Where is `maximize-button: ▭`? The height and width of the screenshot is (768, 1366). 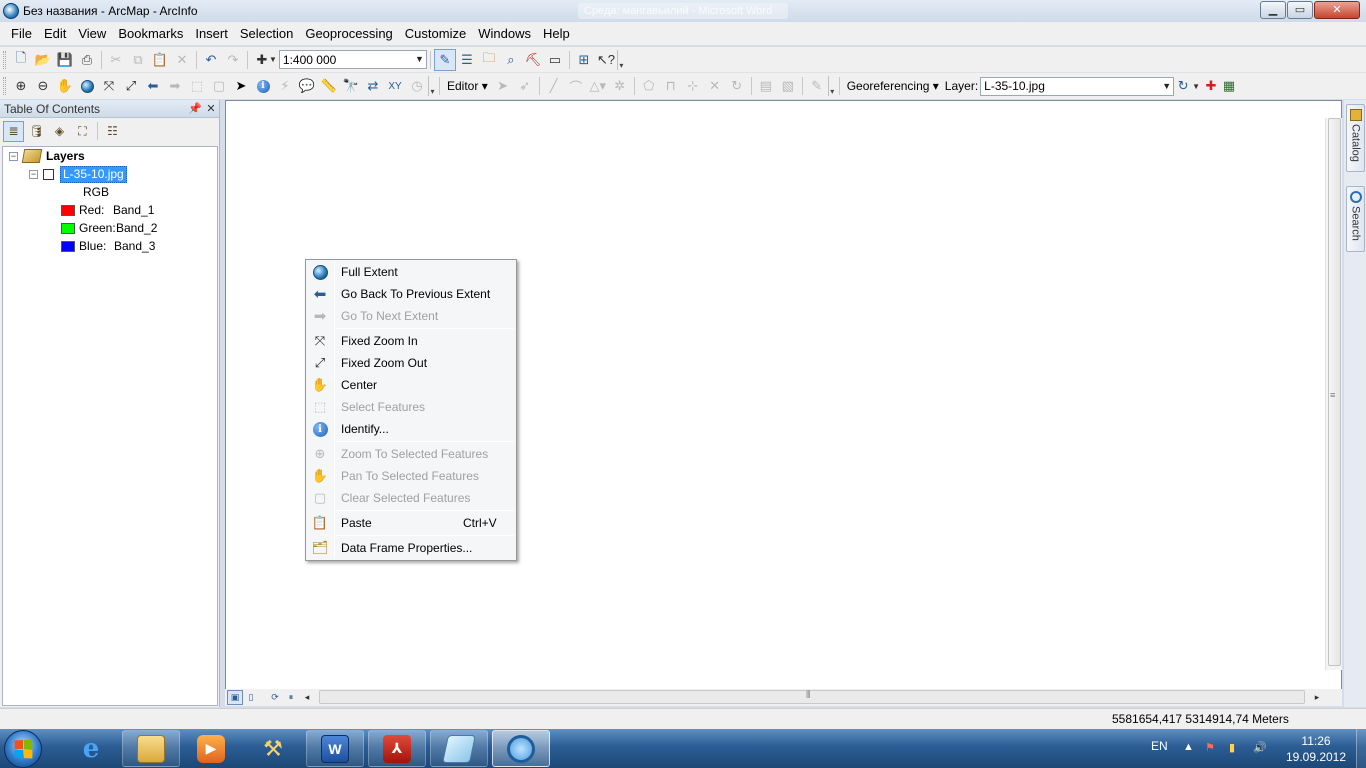 maximize-button: ▭ is located at coordinates (1300, 10).